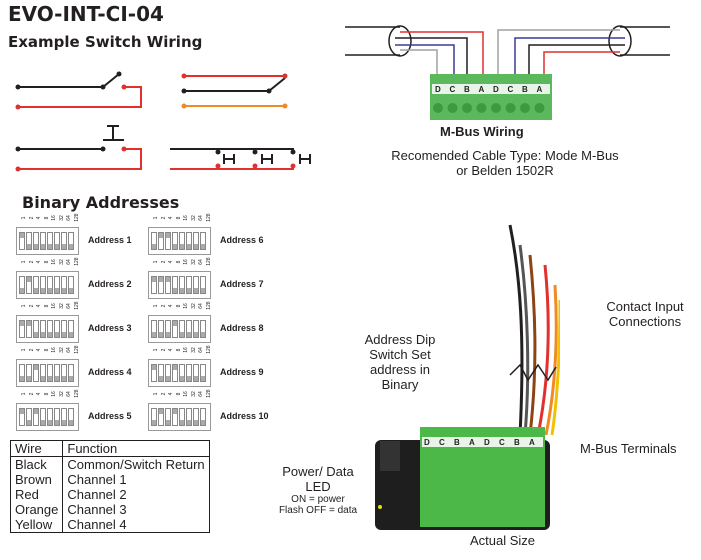 Image resolution: width=701 pixels, height=560 pixels. What do you see at coordinates (242, 240) in the screenshot?
I see `address-label: Address 6` at bounding box center [242, 240].